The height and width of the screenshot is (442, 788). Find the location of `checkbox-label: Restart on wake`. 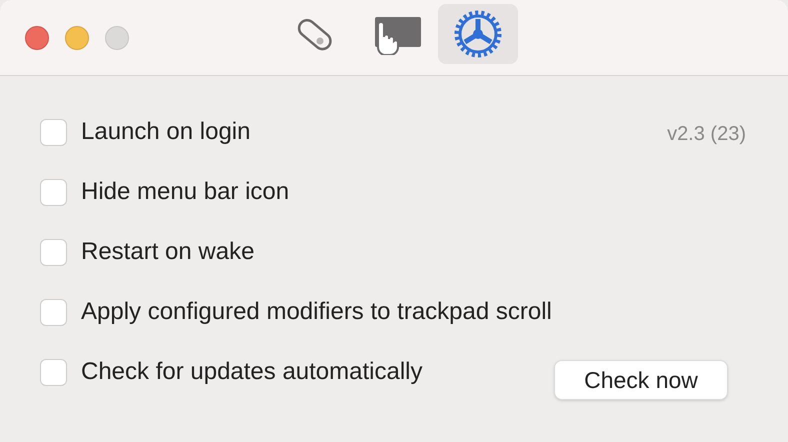

checkbox-label: Restart on wake is located at coordinates (167, 252).